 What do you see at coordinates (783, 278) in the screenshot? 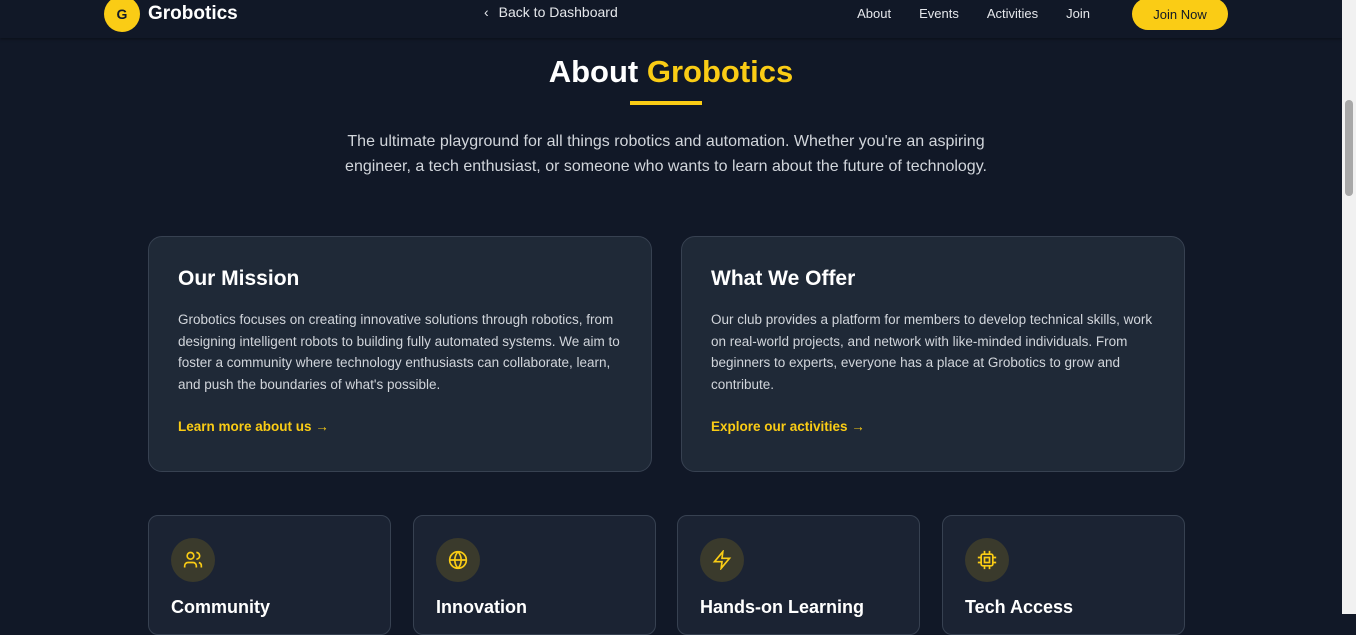
I see `card-title: What We Offer` at bounding box center [783, 278].